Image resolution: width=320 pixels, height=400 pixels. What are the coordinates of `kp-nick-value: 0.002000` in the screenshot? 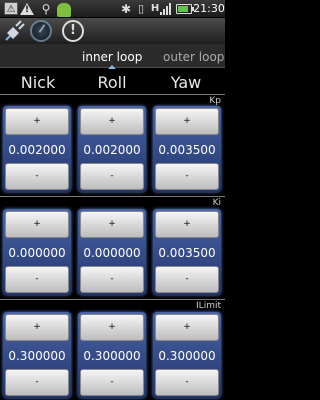 It's located at (37, 150).